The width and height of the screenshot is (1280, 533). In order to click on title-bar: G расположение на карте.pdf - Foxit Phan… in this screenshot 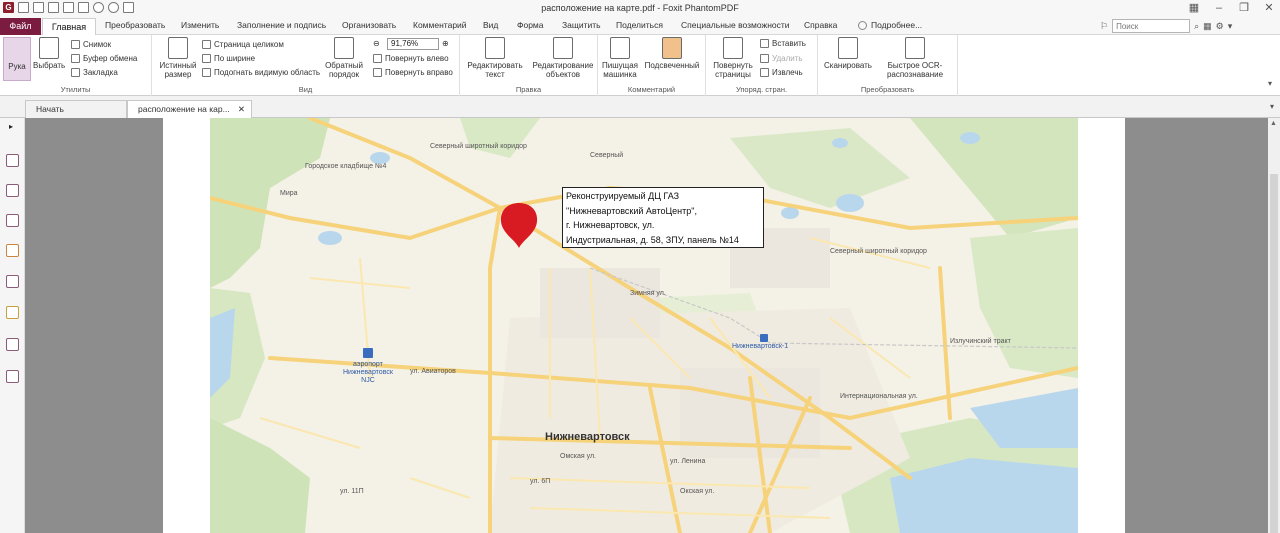, I will do `click(640, 9)`.